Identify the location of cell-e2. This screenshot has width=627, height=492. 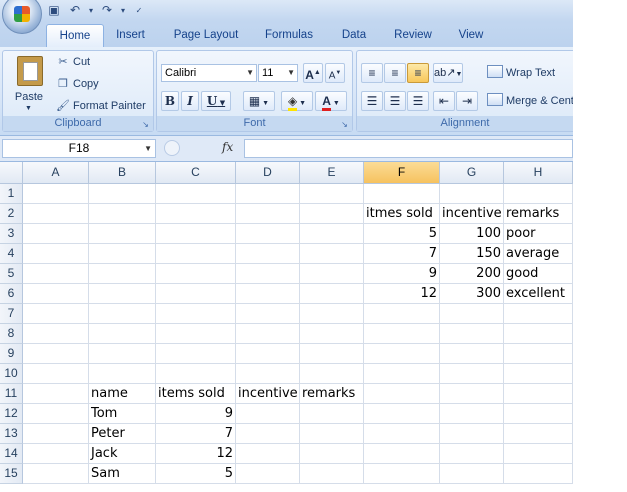
(332, 214).